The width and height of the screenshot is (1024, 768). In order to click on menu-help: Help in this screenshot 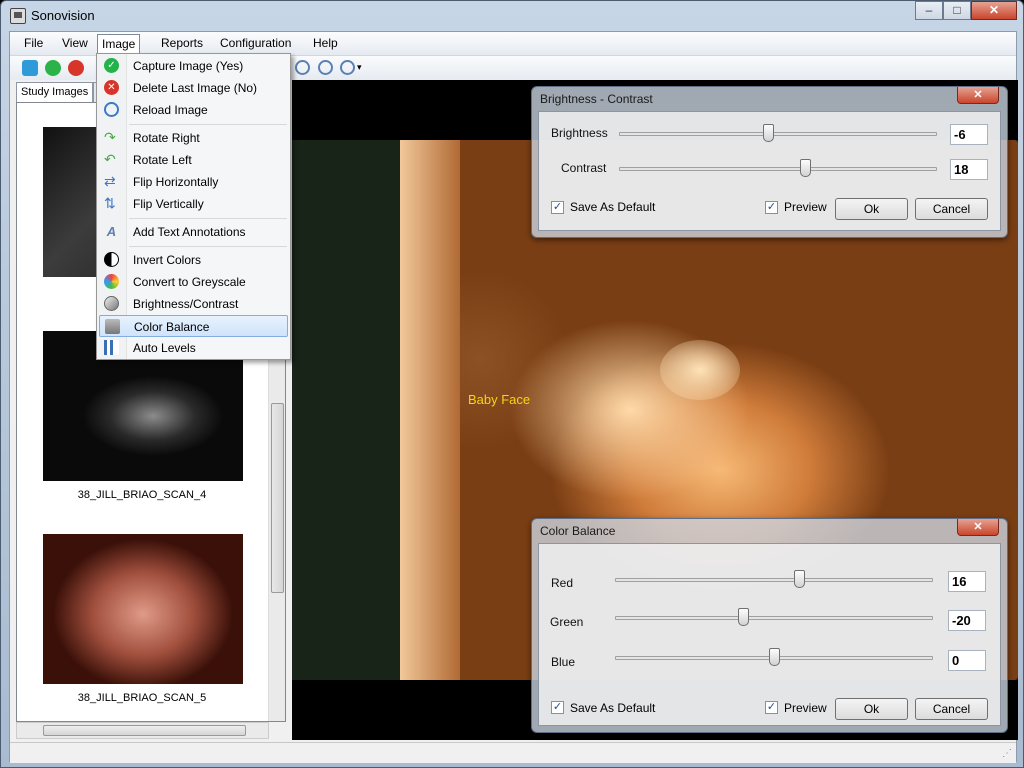, I will do `click(325, 44)`.